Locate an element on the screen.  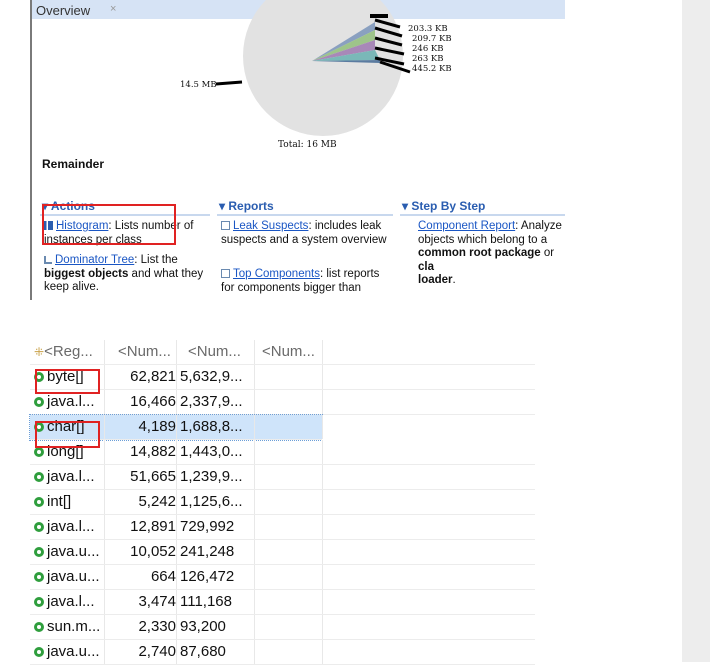
reports-header-text: Reports is located at coordinates (251, 206).